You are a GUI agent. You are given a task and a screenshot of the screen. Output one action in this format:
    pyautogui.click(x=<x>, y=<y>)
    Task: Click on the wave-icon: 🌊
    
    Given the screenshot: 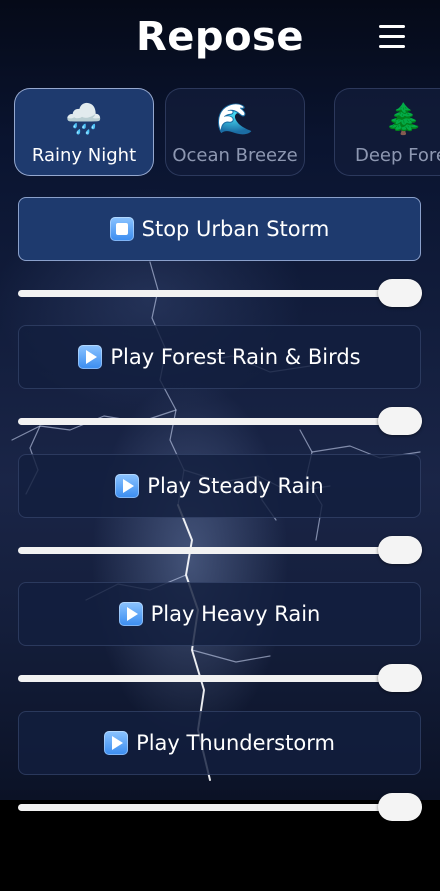 What is the action you would take?
    pyautogui.click(x=235, y=119)
    